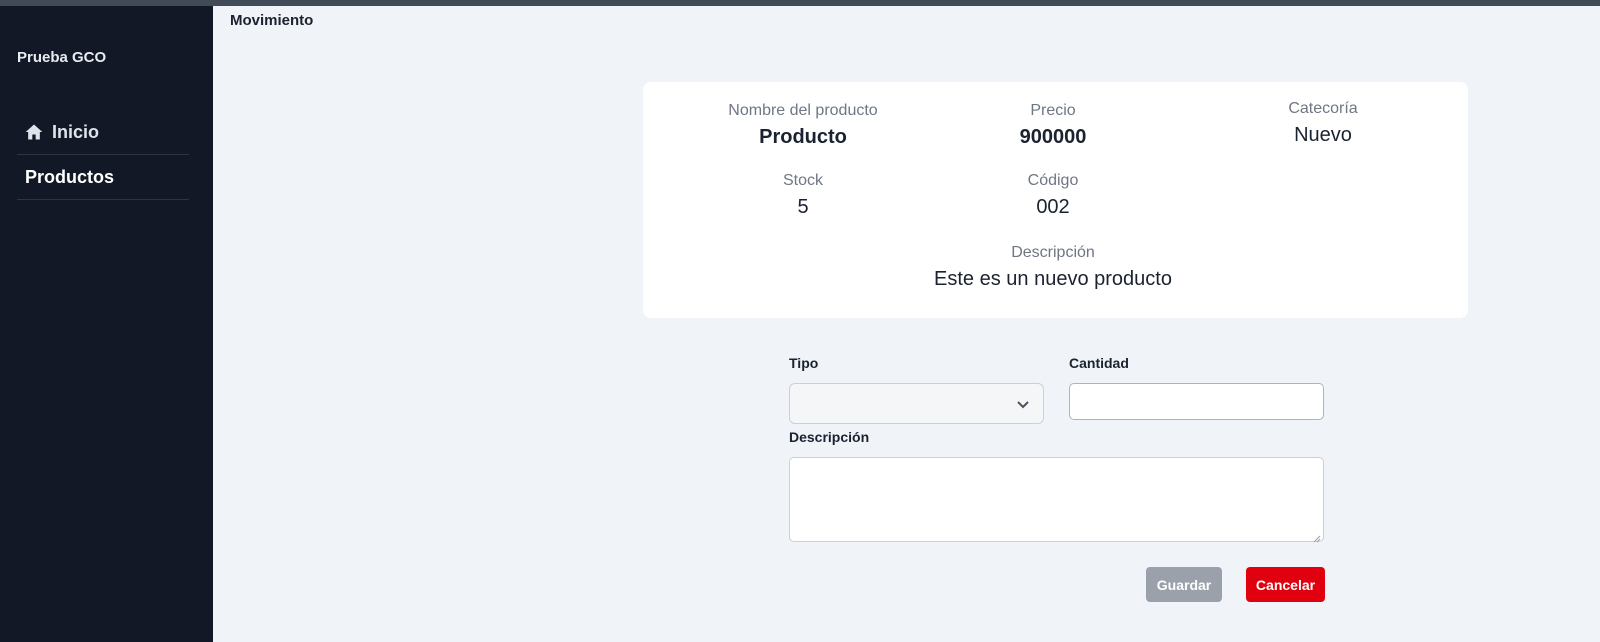 This screenshot has width=1600, height=642. I want to click on resize-grip-icon, so click(1316, 536).